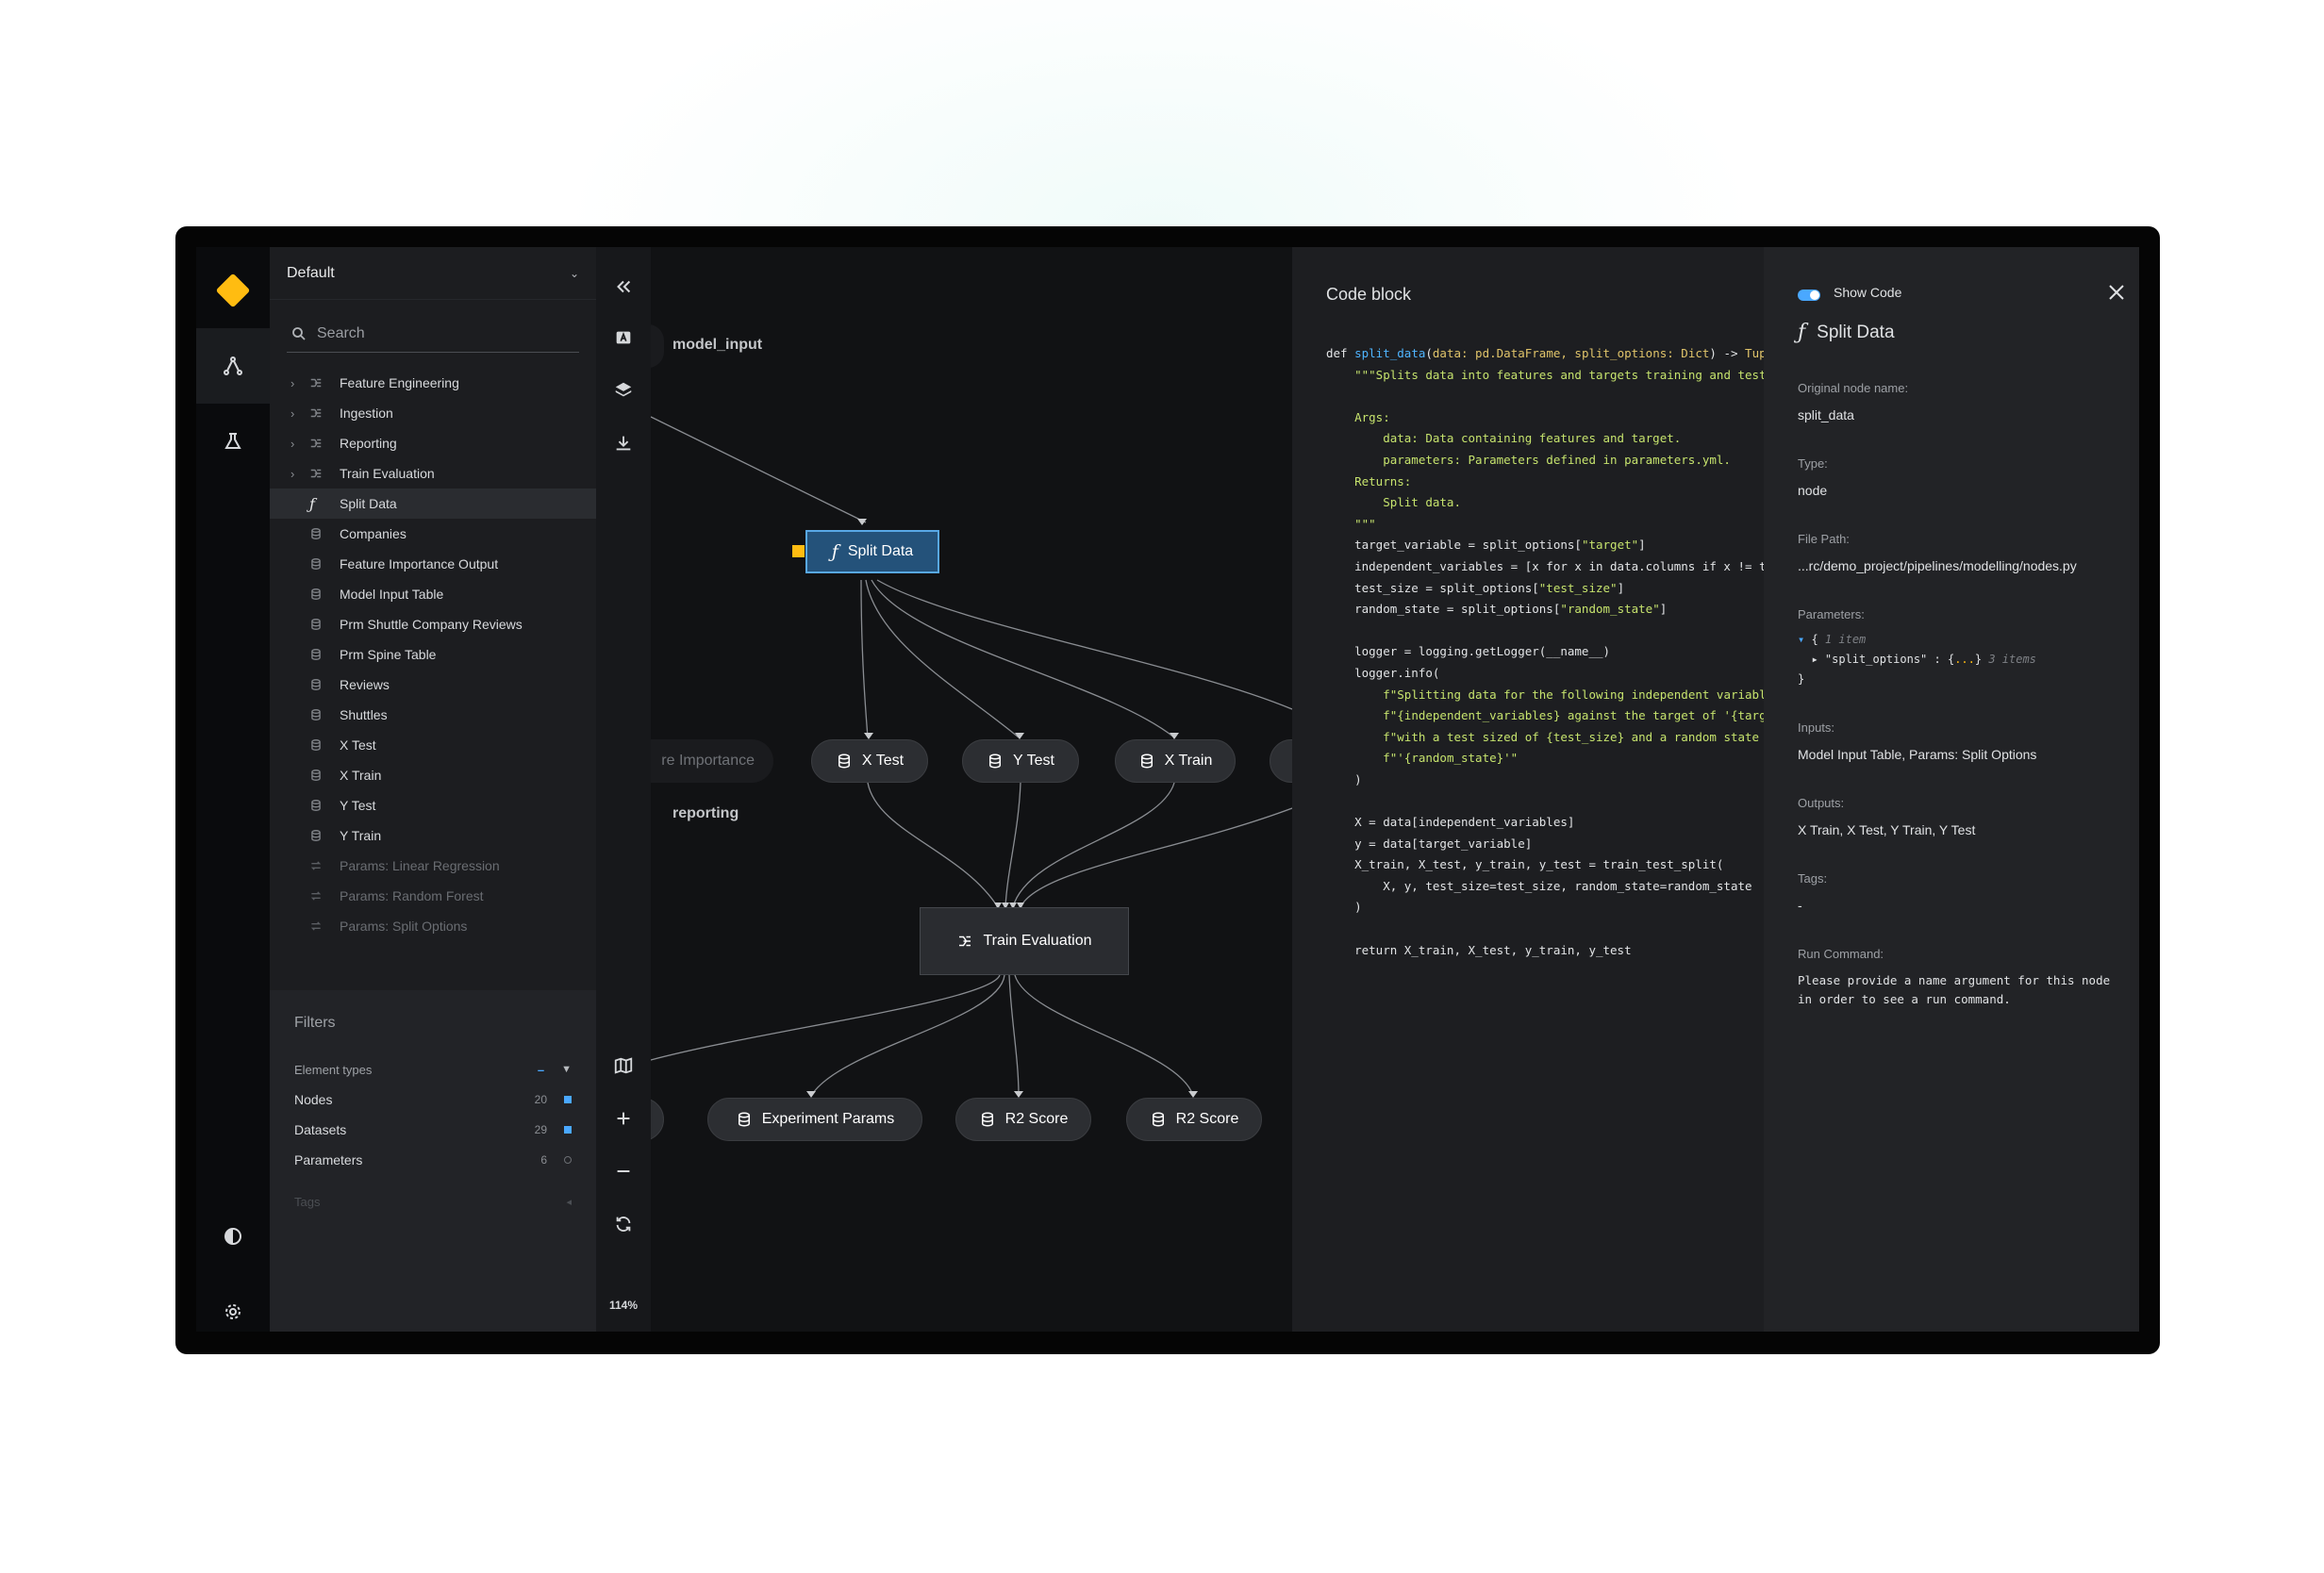 This screenshot has width=2324, height=1573. Describe the element at coordinates (433, 745) in the screenshot. I see `tree-item: X Test` at that location.